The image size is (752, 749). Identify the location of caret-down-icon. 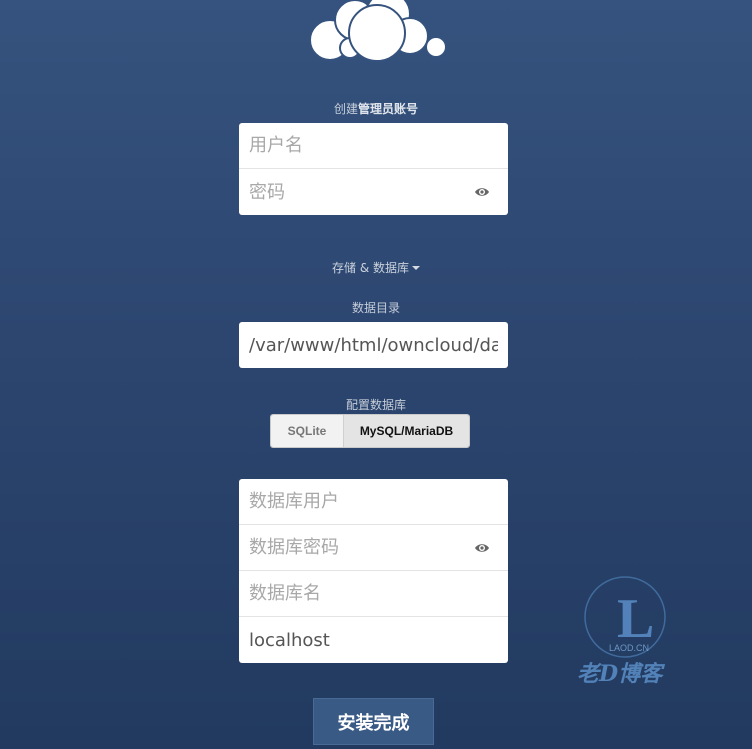
(416, 267).